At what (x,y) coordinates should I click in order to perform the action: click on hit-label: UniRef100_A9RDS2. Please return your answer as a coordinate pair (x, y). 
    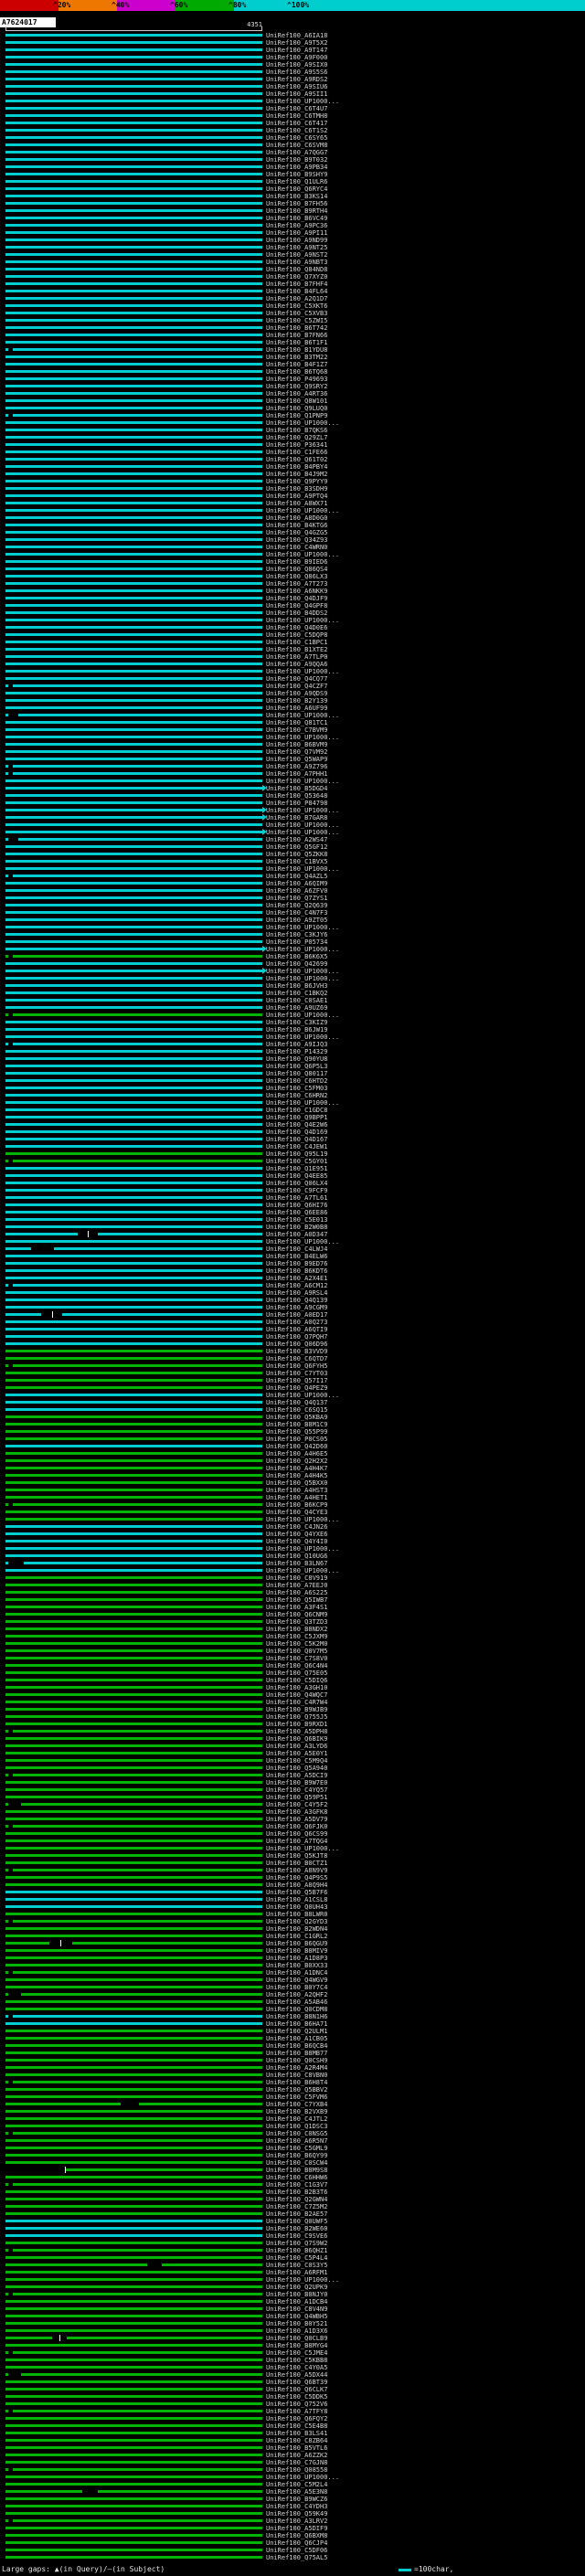
    Looking at the image, I should click on (297, 79).